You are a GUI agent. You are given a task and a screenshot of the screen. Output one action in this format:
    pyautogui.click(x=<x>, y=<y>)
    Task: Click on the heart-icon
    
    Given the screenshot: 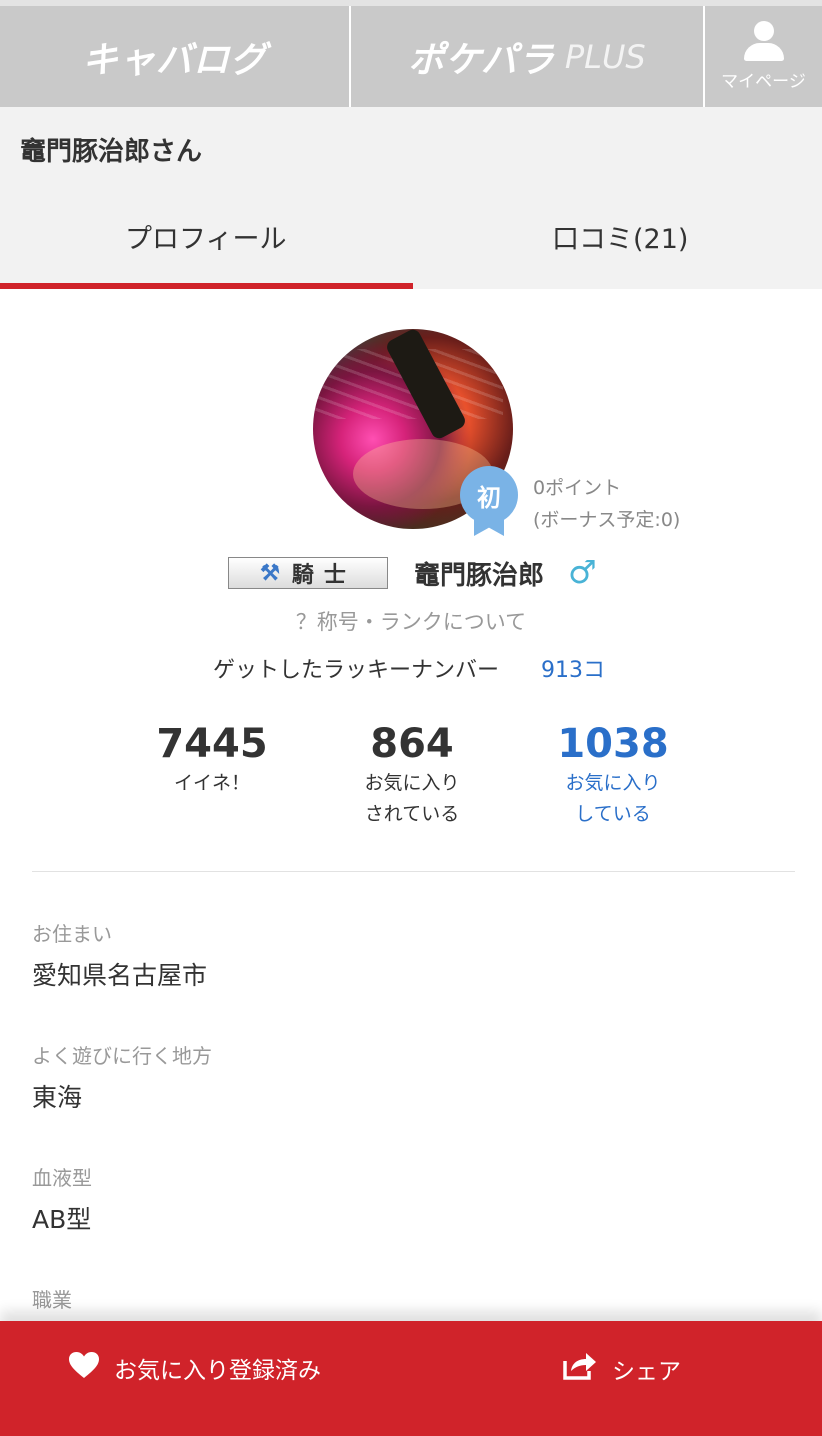 What is the action you would take?
    pyautogui.click(x=84, y=1368)
    